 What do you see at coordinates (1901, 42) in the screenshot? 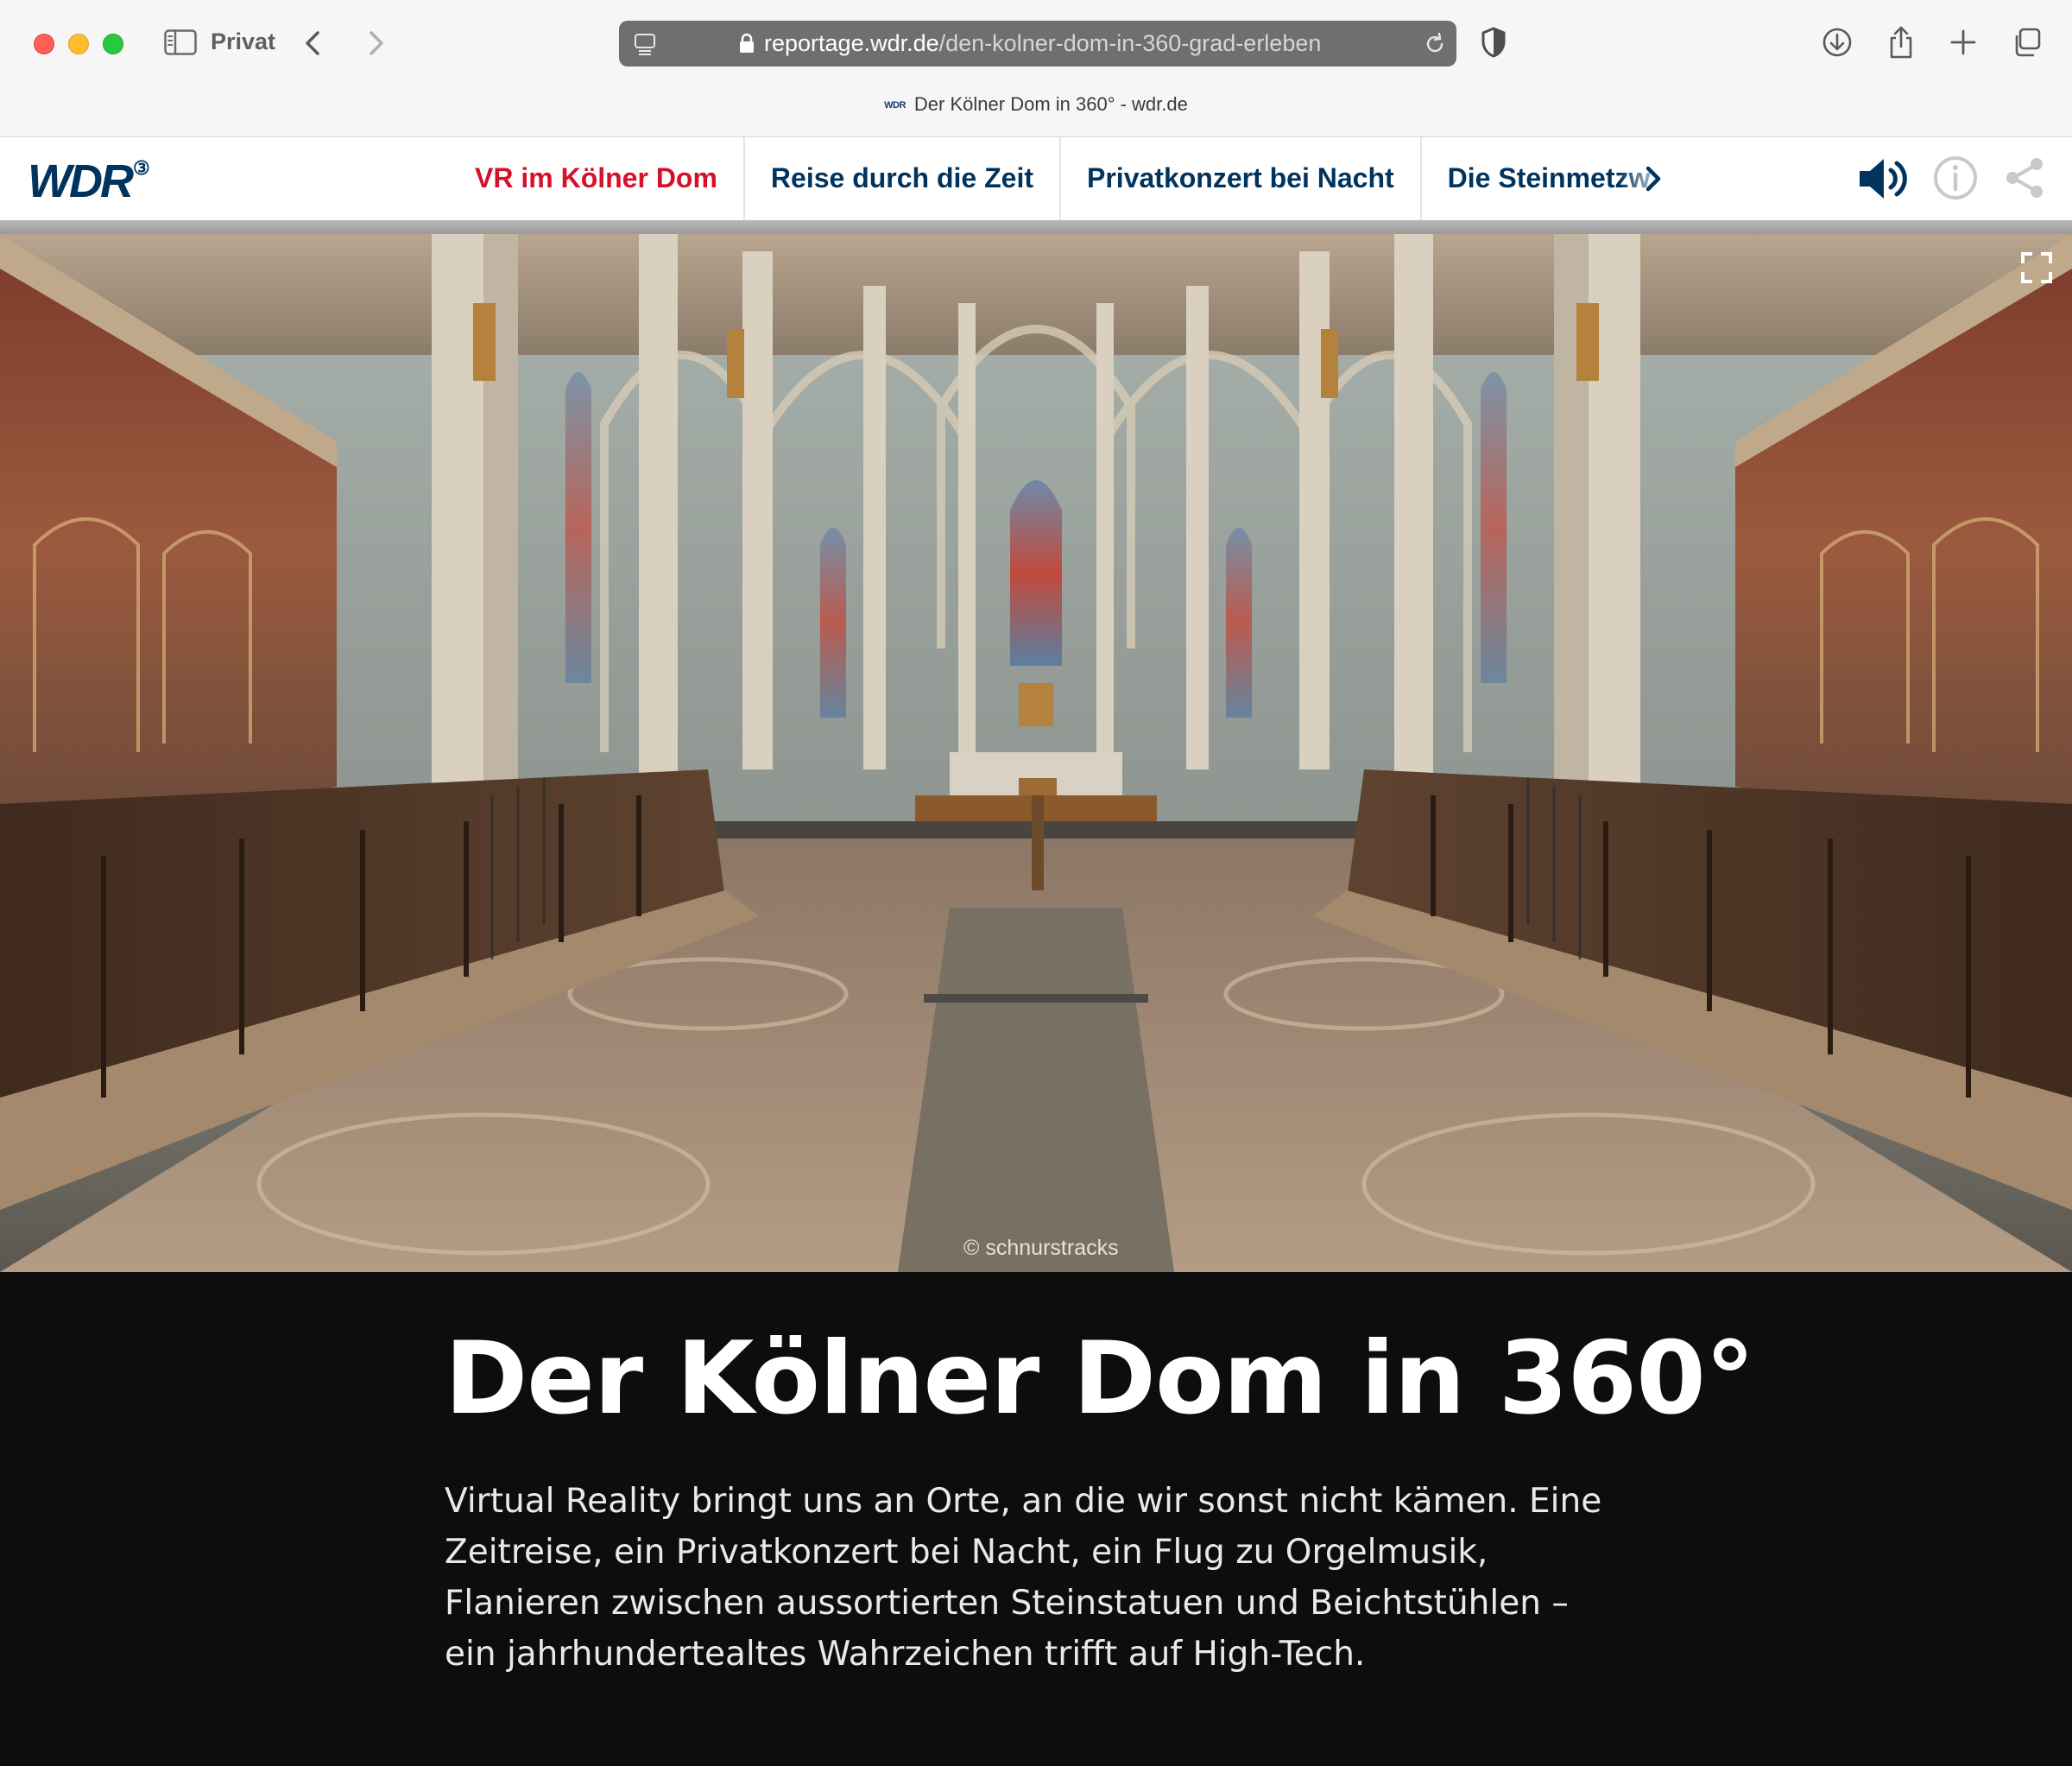
I see `share-page-icon` at bounding box center [1901, 42].